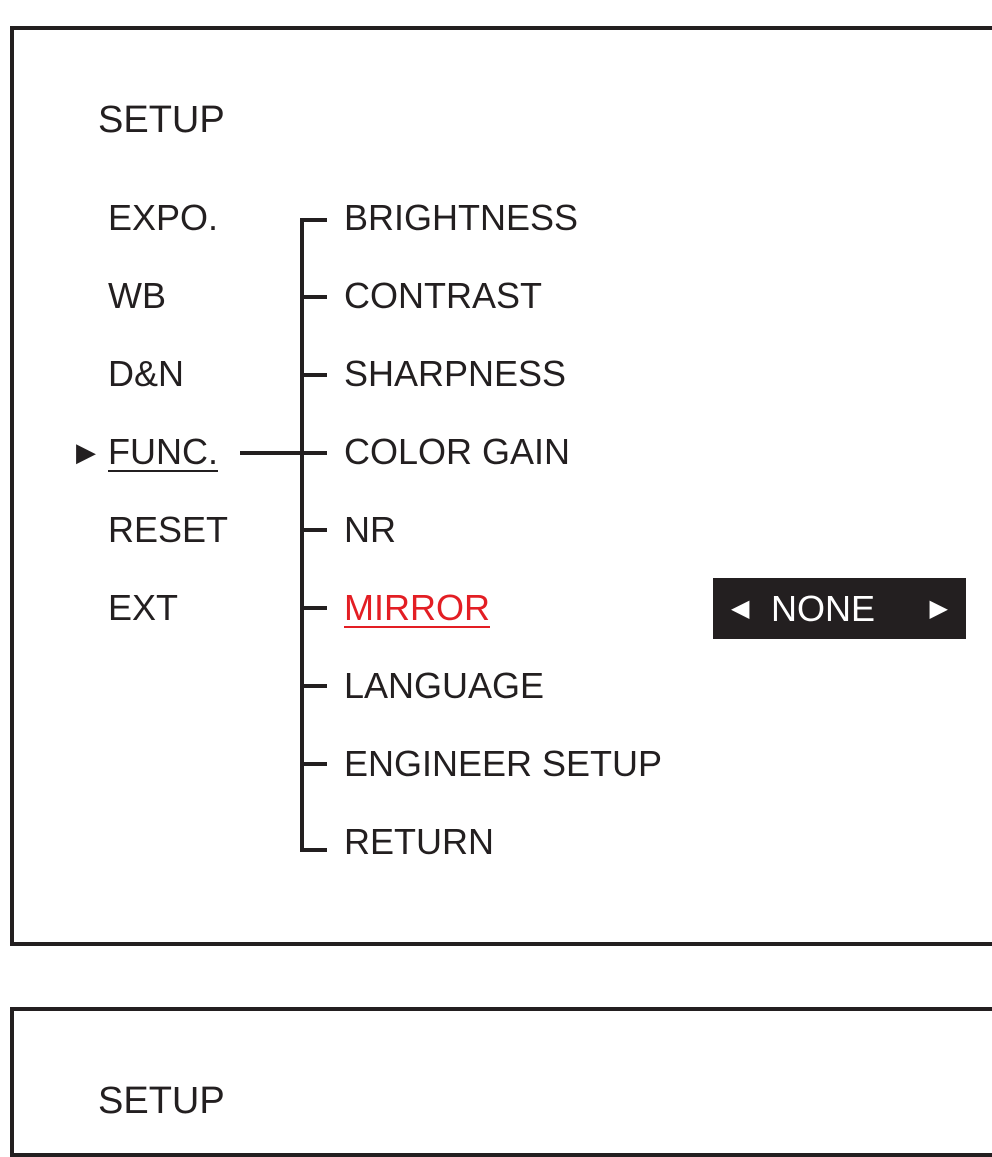 This screenshot has width=992, height=1157. I want to click on mirror-value: NONE, so click(823, 608).